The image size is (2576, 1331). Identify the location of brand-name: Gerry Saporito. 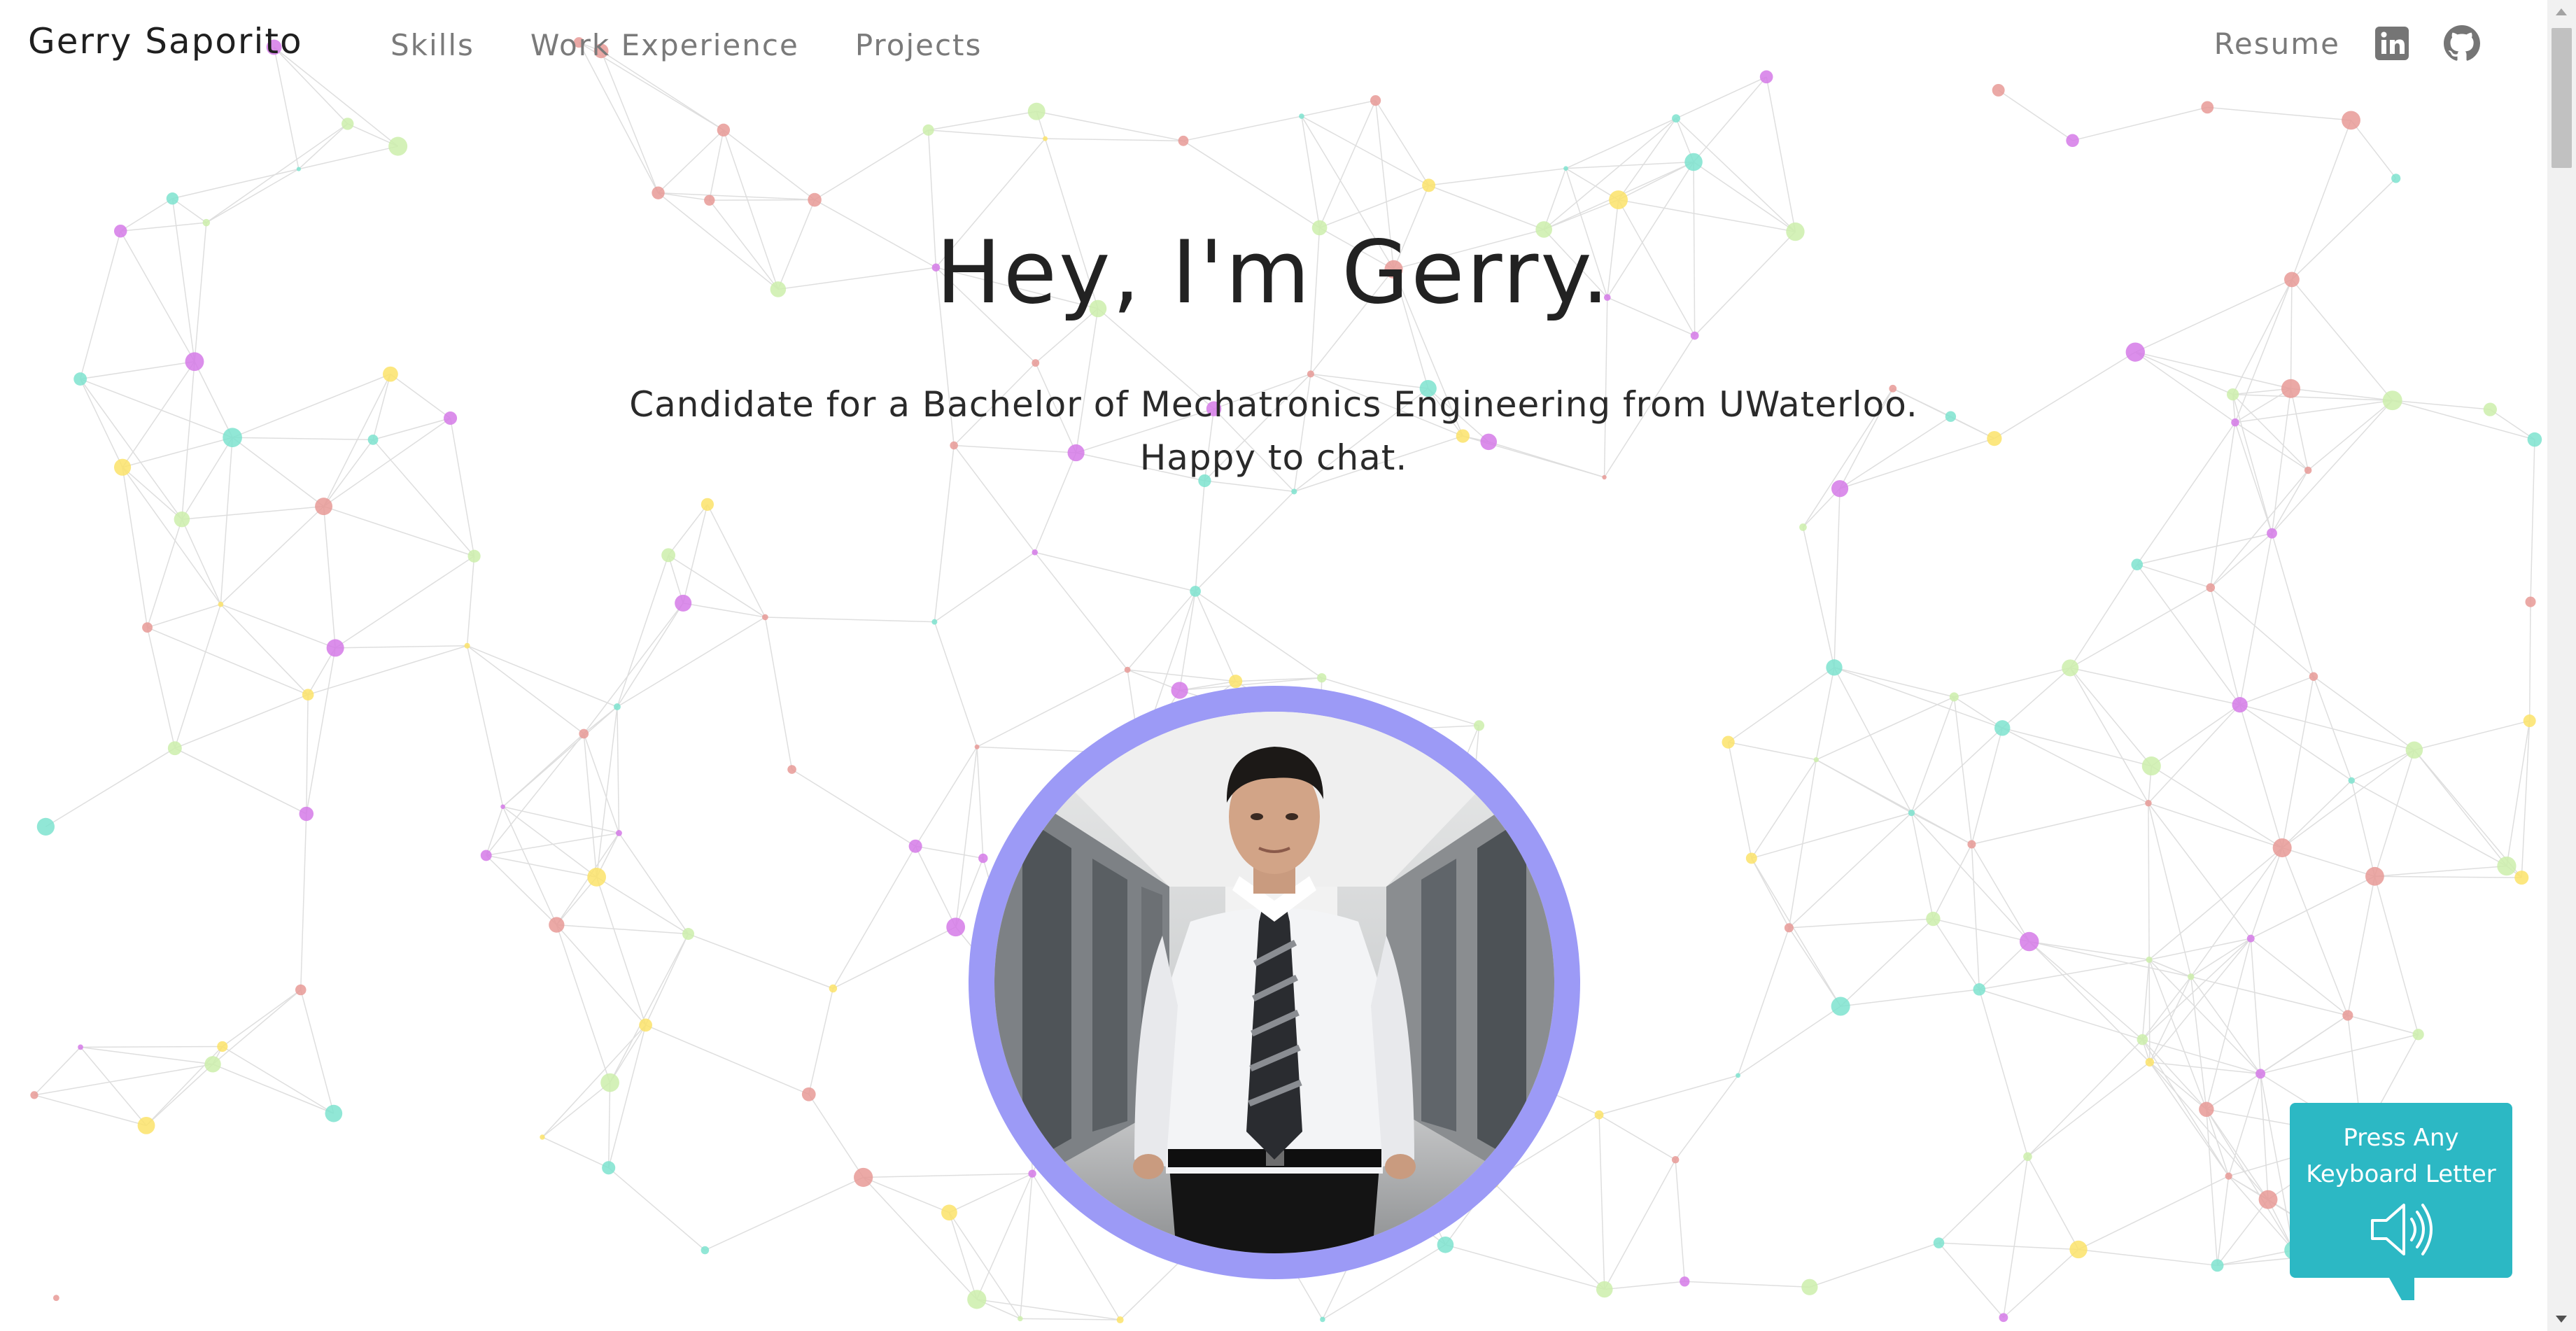
(165, 41).